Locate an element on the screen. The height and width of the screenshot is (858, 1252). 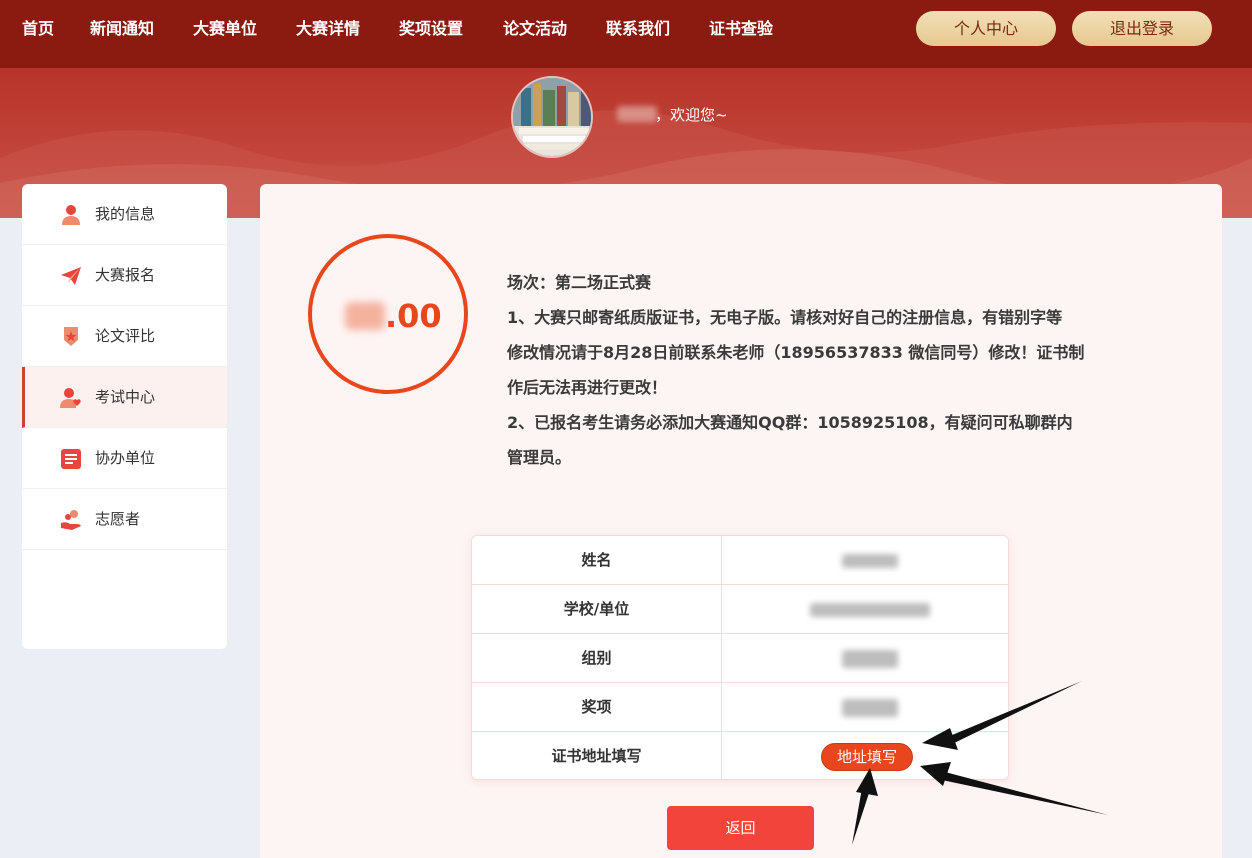
welcome-text: ，欢迎您~ is located at coordinates (691, 115).